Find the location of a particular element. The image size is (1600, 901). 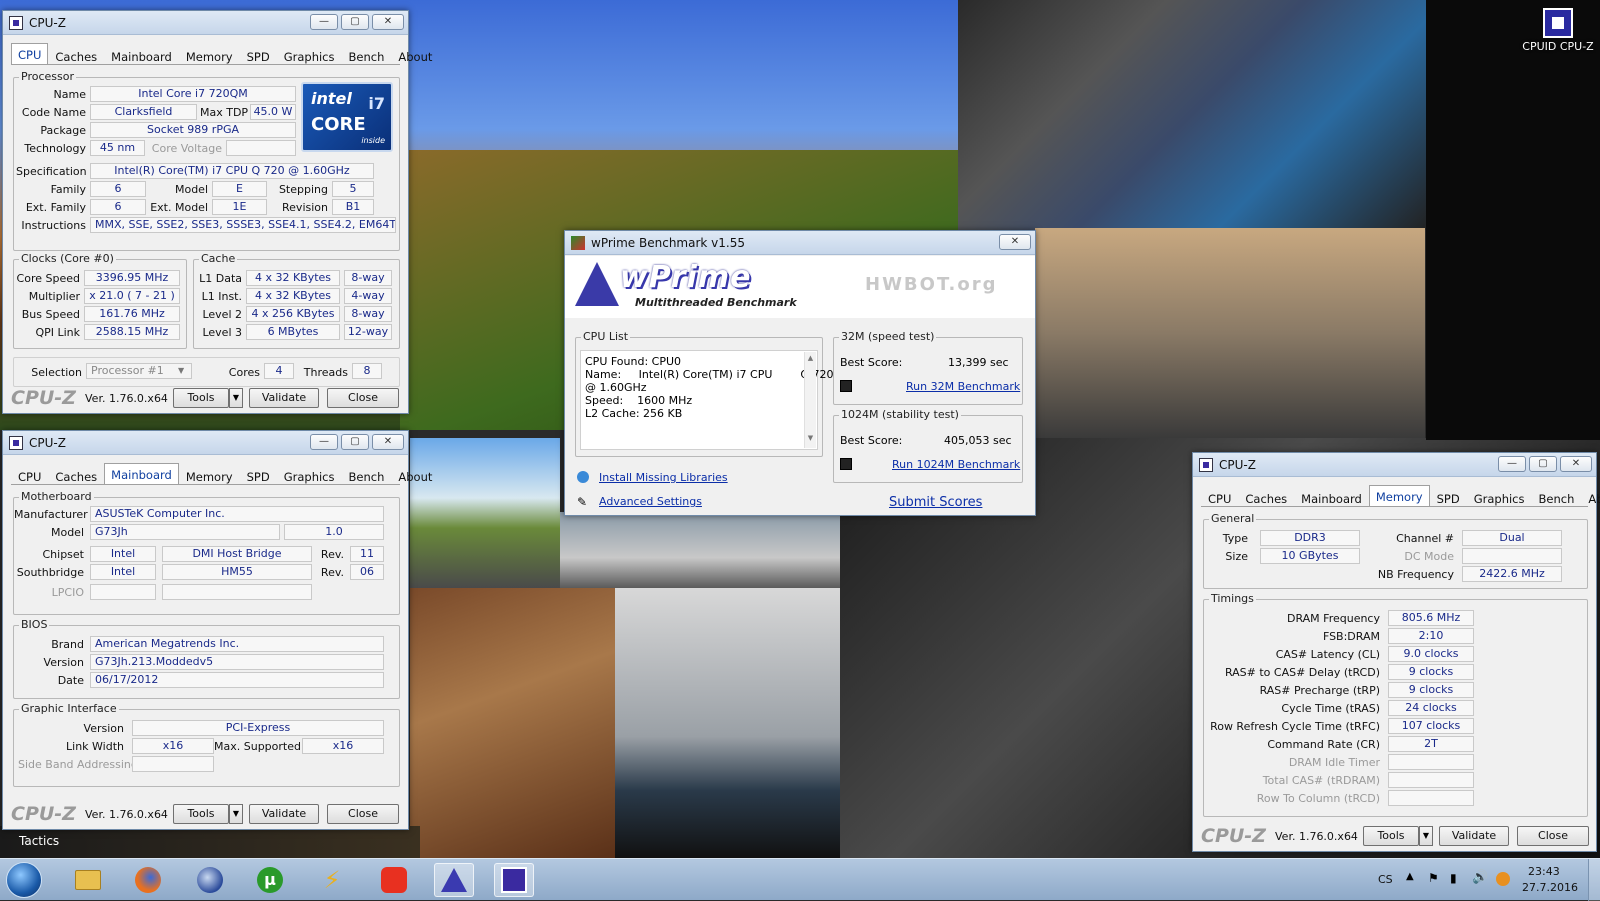

qpilink-label: QPI Link is located at coordinates (57, 332).